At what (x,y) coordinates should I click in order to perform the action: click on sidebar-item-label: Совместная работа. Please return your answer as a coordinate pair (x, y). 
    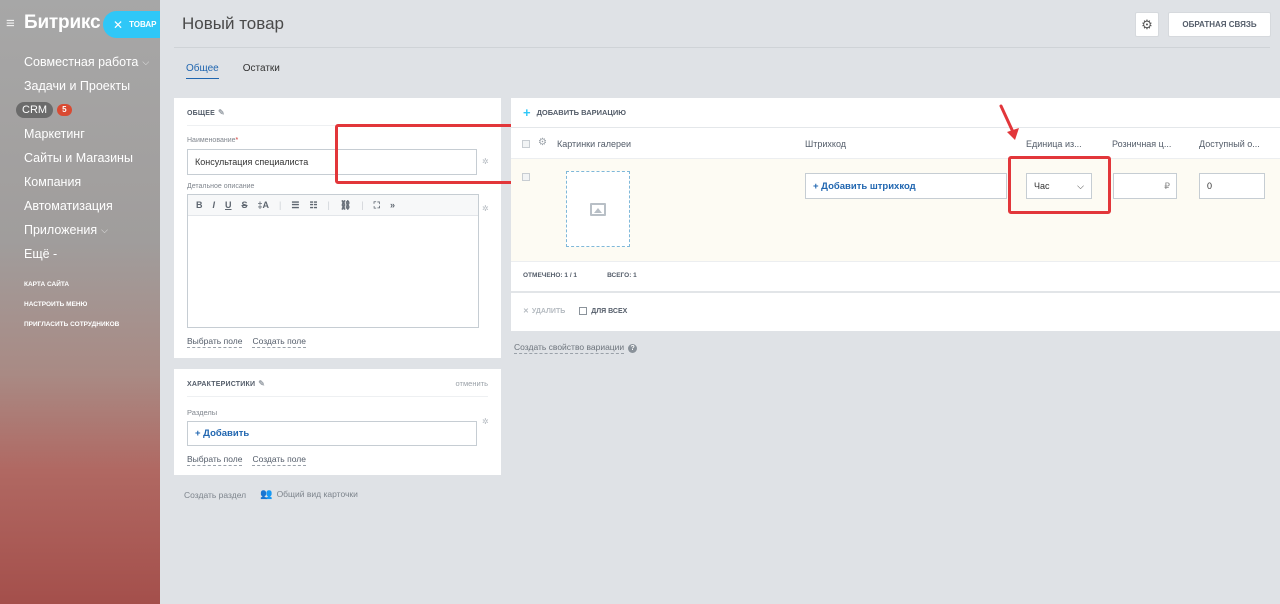
    Looking at the image, I should click on (81, 62).